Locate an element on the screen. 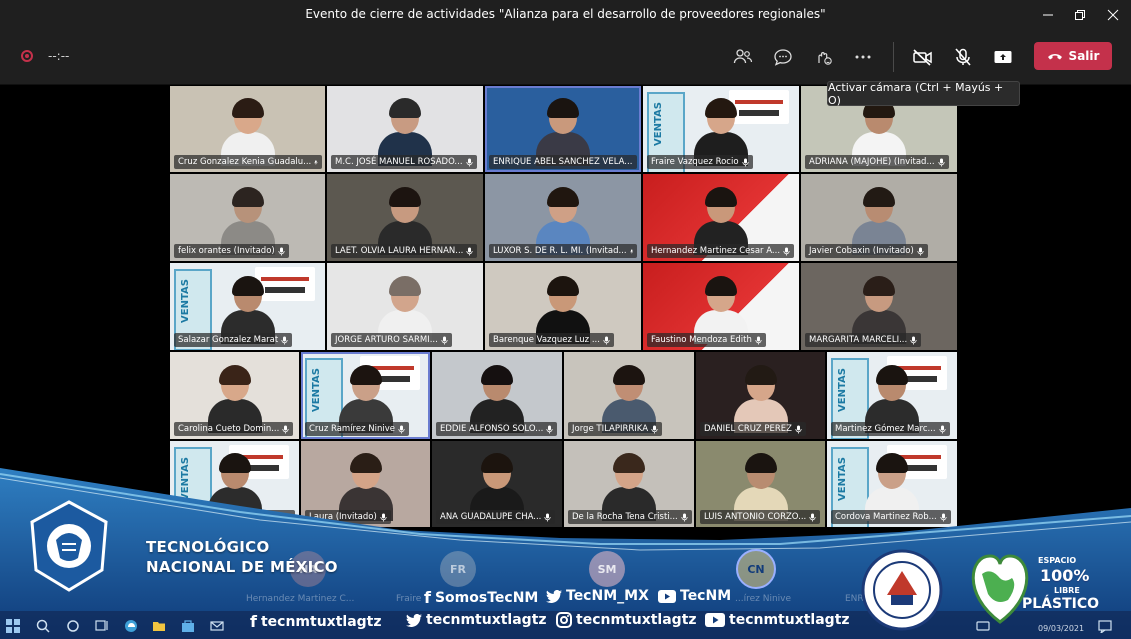  participant-name: DANIEL CRUZ PEREZ is located at coordinates (753, 429).